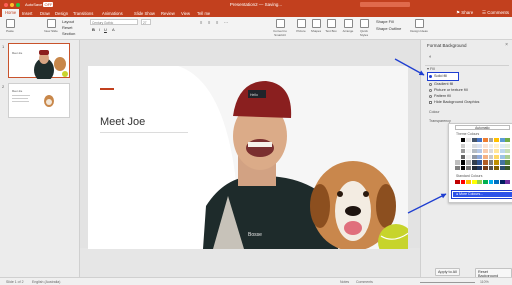 This screenshot has height=285, width=512. What do you see at coordinates (27, 13) in the screenshot?
I see `tab-insert: Insert` at bounding box center [27, 13].